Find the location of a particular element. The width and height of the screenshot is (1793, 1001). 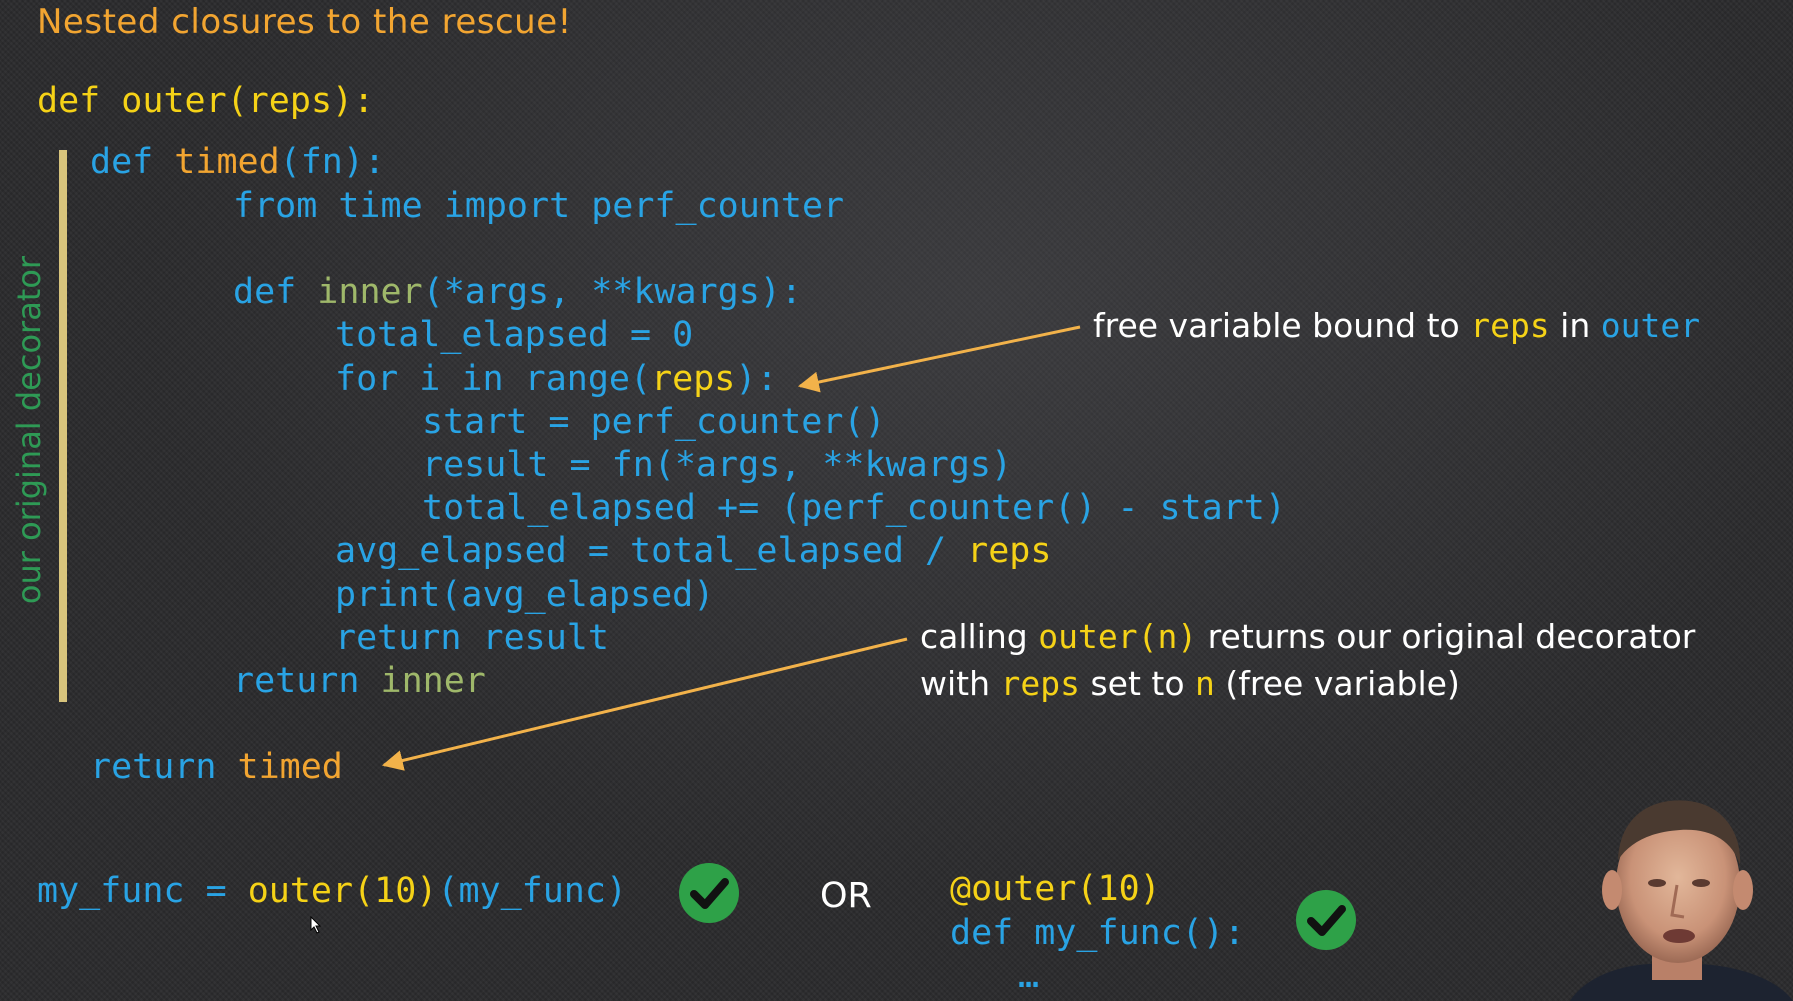

def-line: def my_func(): is located at coordinates (1098, 933).